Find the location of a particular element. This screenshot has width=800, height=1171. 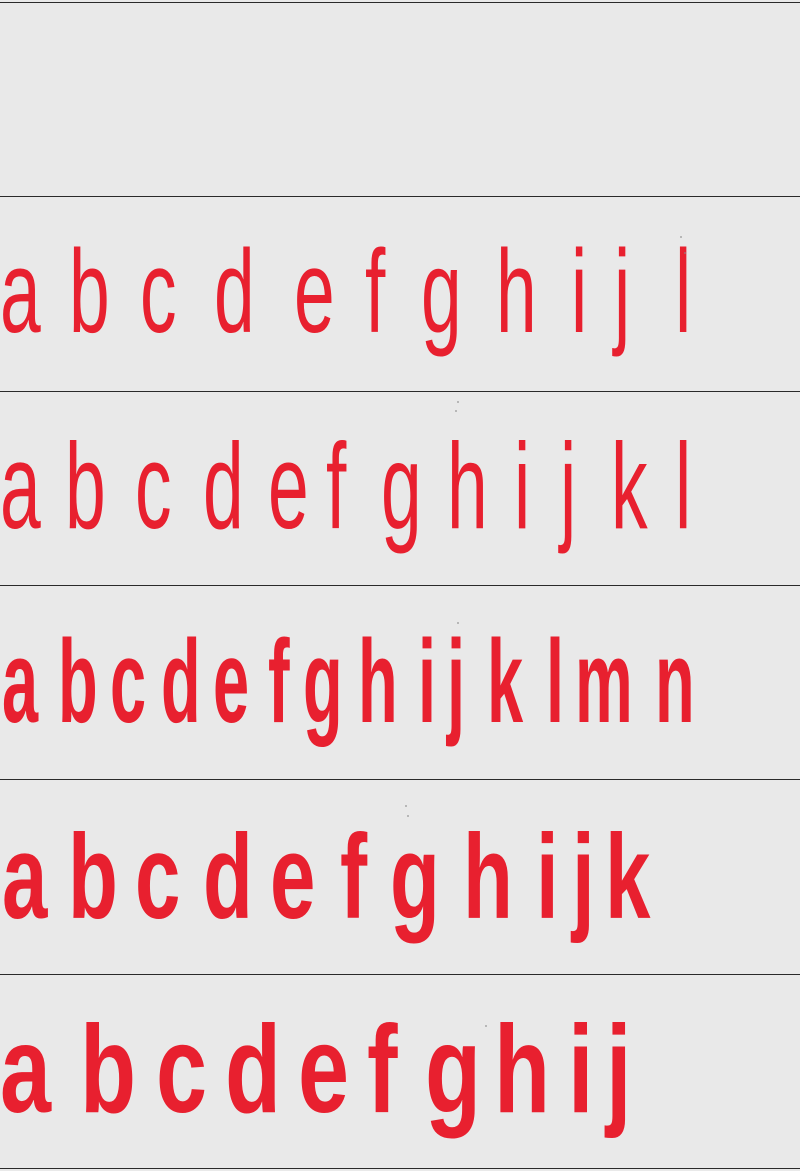

specimen-glyphs-black: abcdefghij is located at coordinates (315, 1070).